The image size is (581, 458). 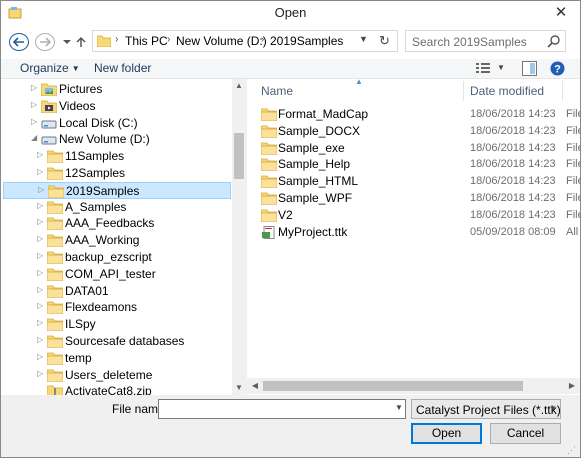 What do you see at coordinates (34, 137) in the screenshot?
I see `expanded-arrow-icon: ◢` at bounding box center [34, 137].